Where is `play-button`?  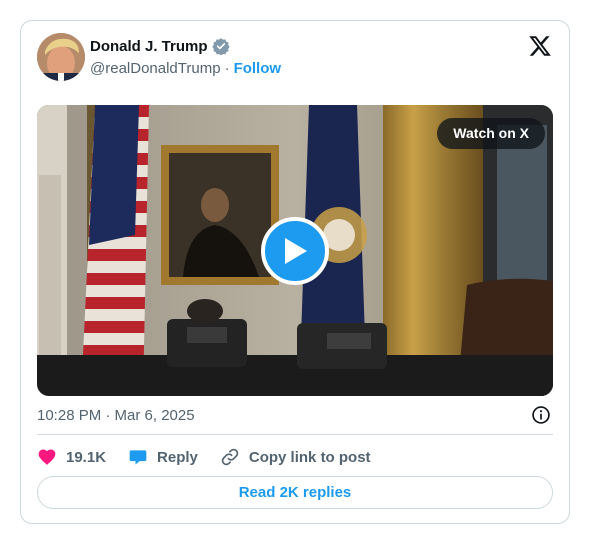 play-button is located at coordinates (295, 251).